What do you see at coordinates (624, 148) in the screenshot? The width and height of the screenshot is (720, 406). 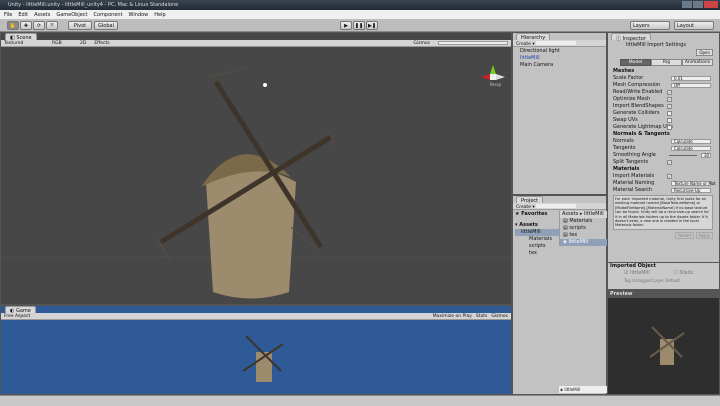 I see `tangents-label: Tangents` at bounding box center [624, 148].